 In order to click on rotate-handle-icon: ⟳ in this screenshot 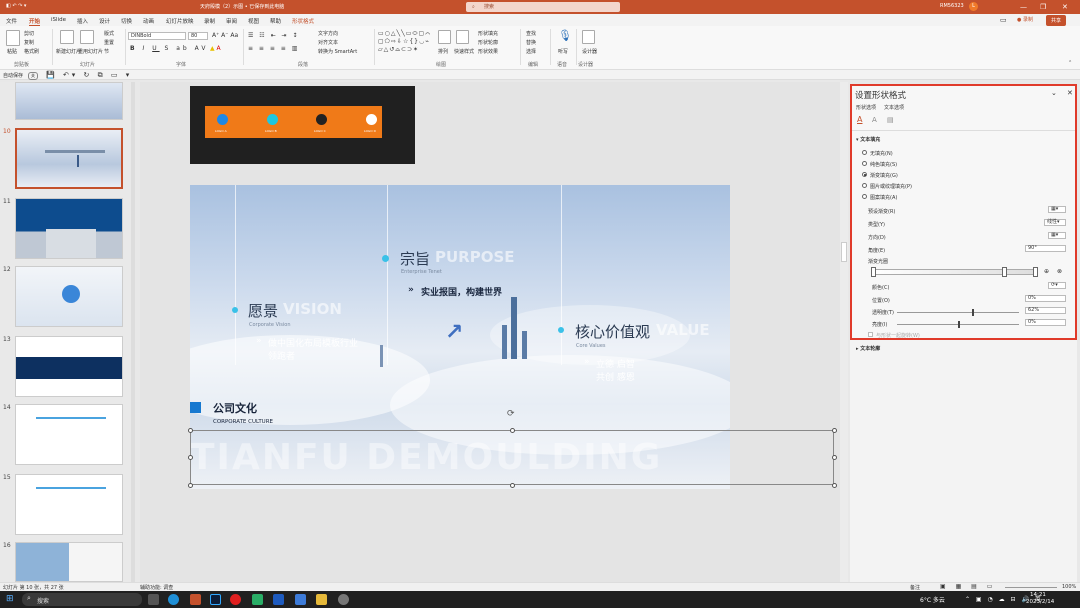, I will do `click(511, 414)`.